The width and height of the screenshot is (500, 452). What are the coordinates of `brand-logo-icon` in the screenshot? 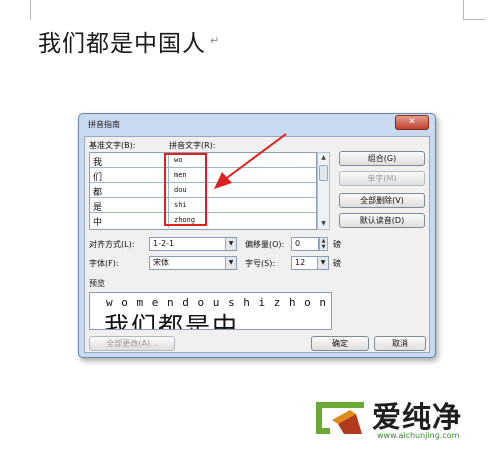 It's located at (340, 418).